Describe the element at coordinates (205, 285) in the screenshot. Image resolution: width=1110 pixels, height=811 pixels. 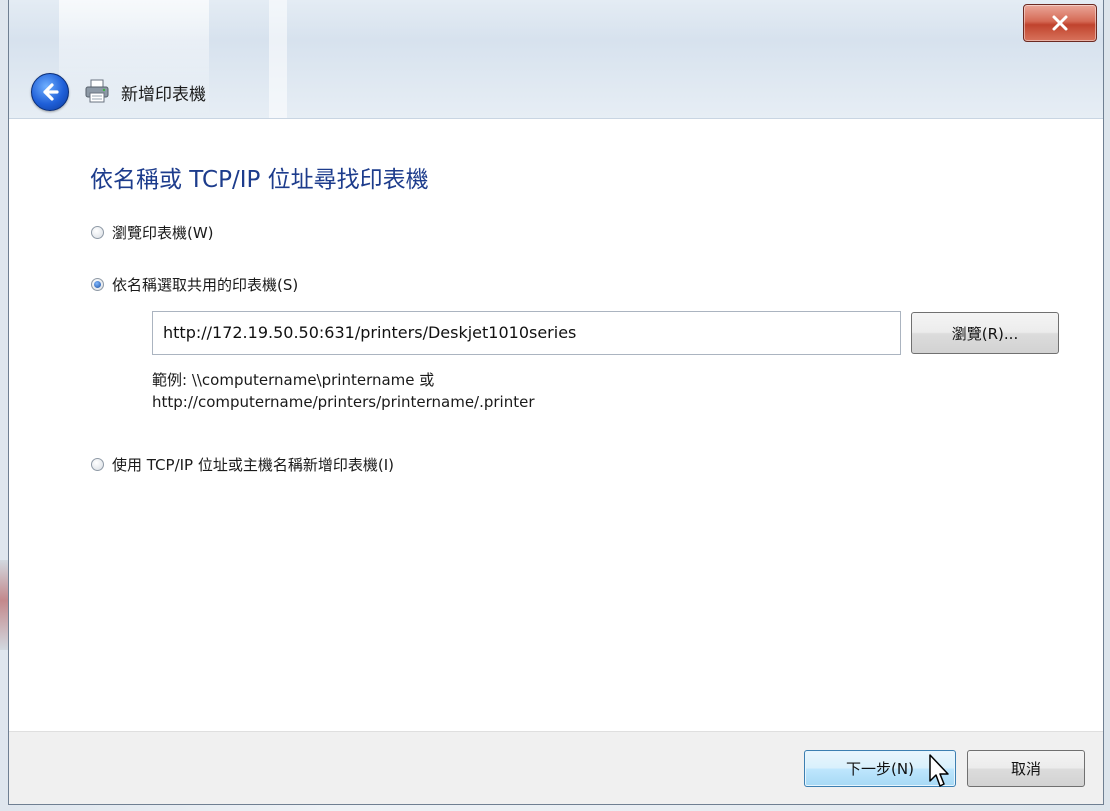
I see `option-label: 依名稱選取共用的印表機(S)` at that location.